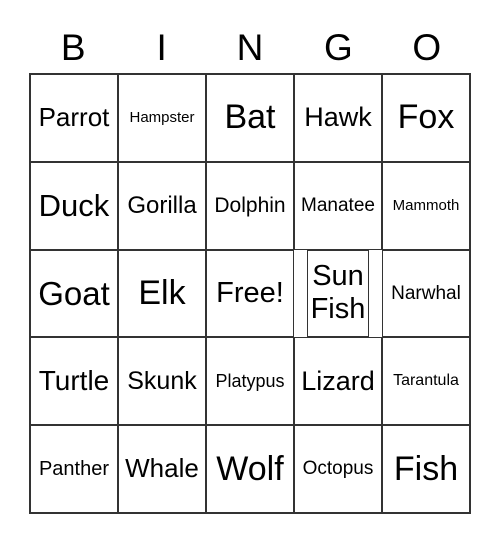 The width and height of the screenshot is (500, 544). Describe the element at coordinates (426, 118) in the screenshot. I see `bingo-cell: Fox` at that location.